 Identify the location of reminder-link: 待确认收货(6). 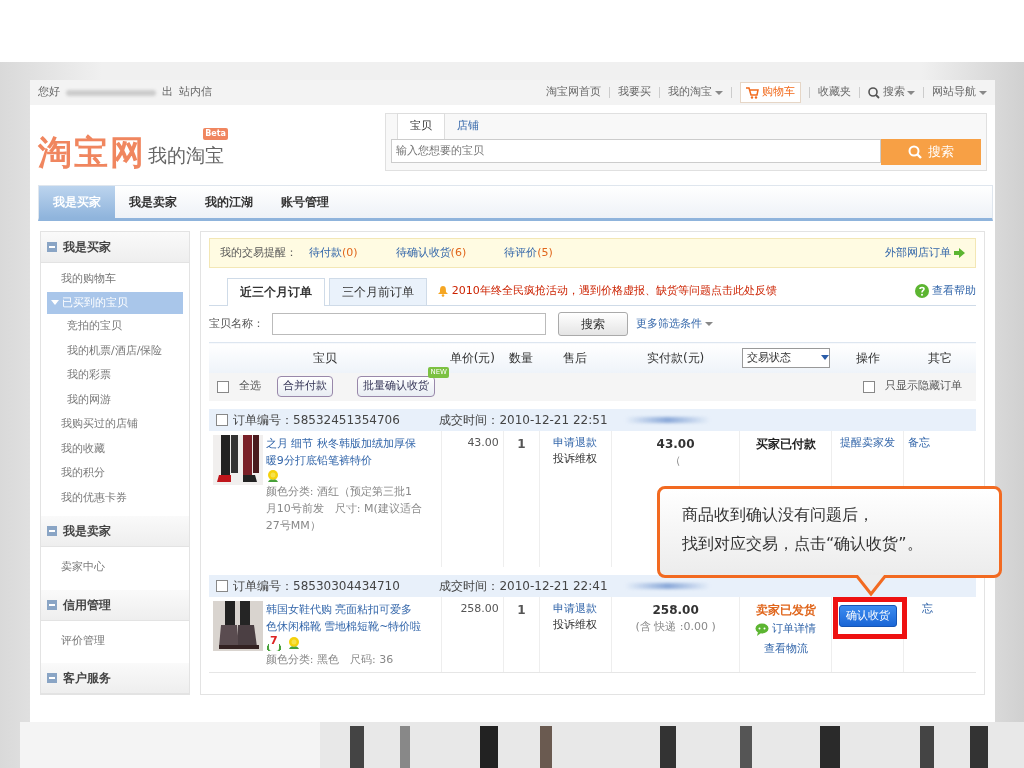
(431, 253).